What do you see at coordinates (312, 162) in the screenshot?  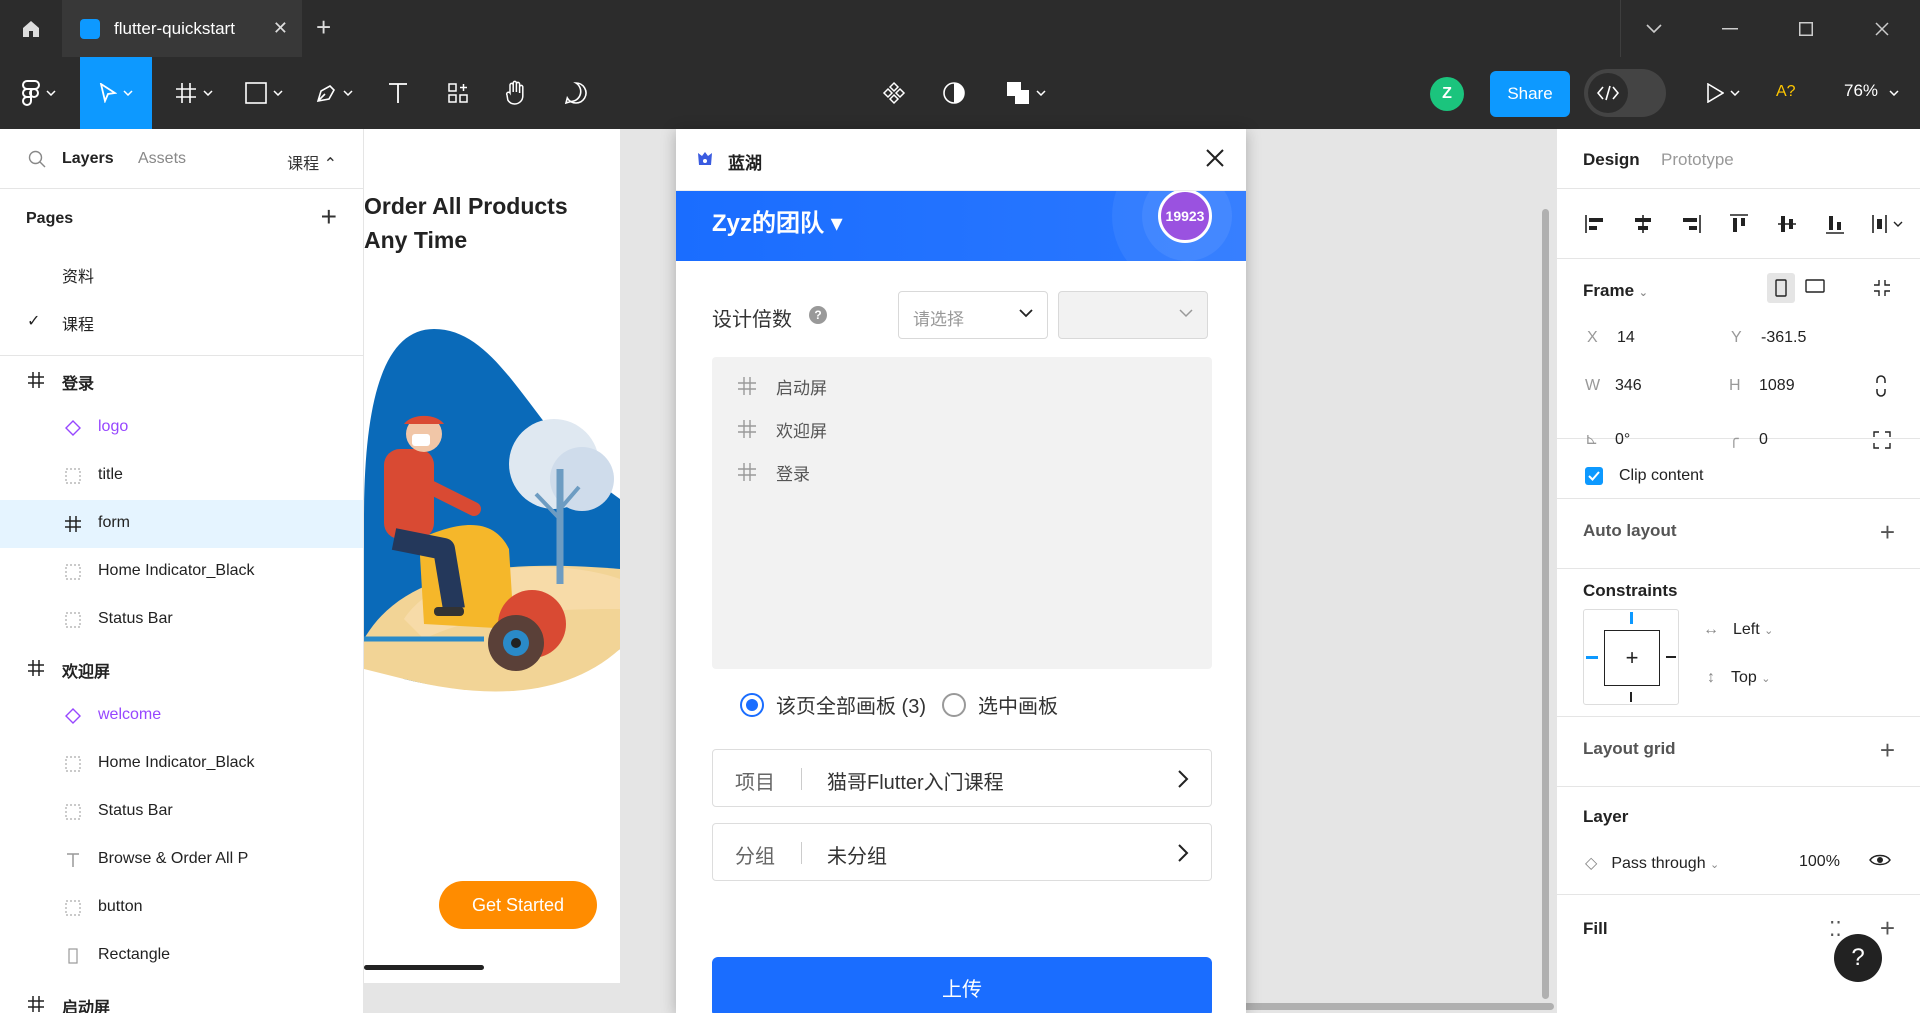 I see `page-selector: 课程 ⌃` at bounding box center [312, 162].